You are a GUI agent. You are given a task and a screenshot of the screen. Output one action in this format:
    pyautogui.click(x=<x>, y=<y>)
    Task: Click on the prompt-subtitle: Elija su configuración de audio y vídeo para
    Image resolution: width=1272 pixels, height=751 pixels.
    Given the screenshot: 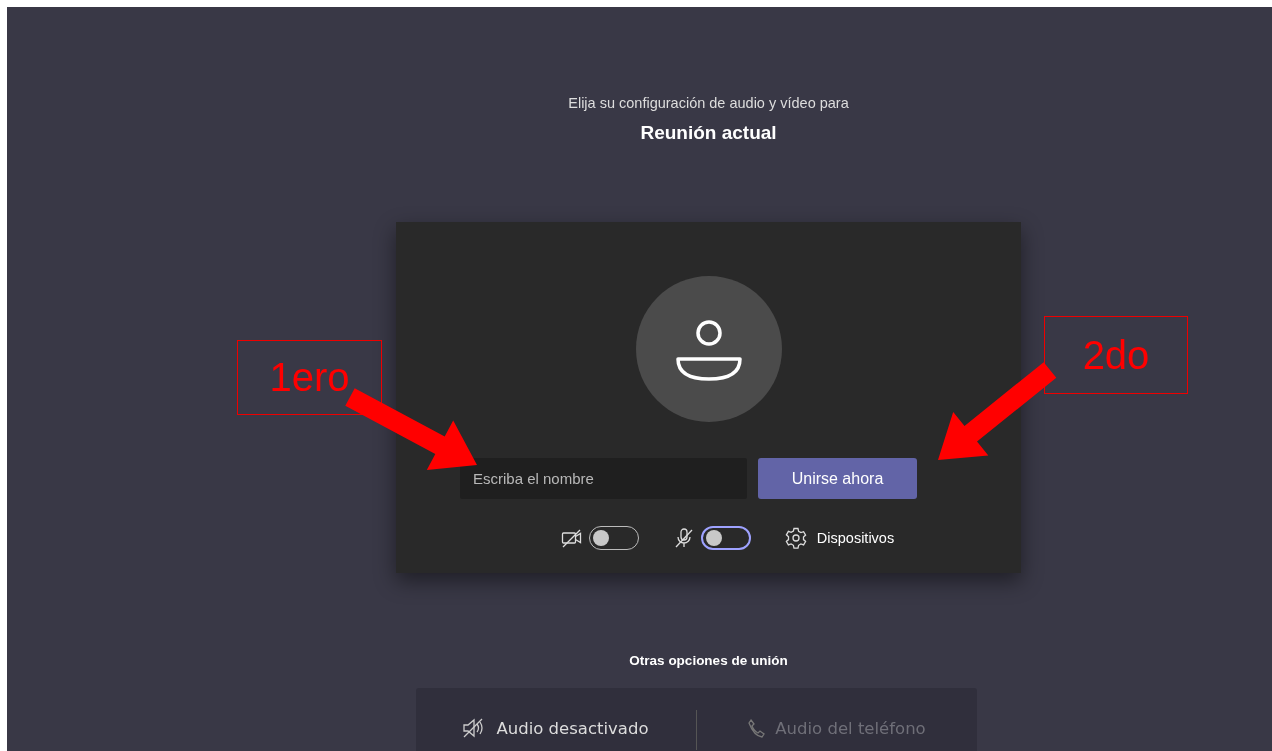 What is the action you would take?
    pyautogui.click(x=708, y=103)
    